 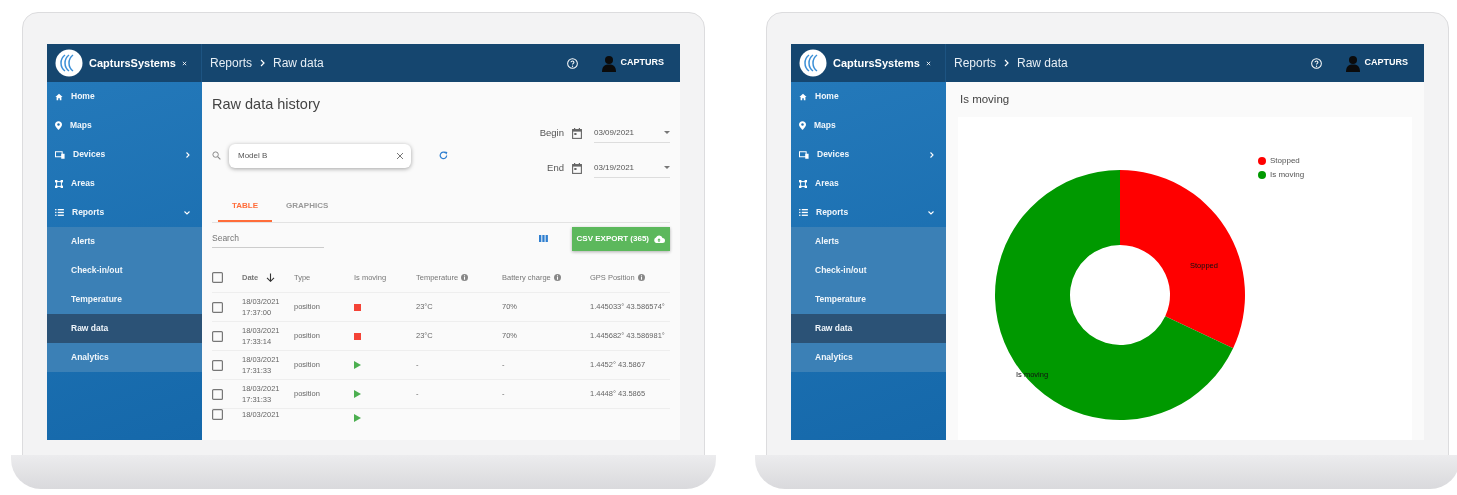 I want to click on tab: GRAPHICS, so click(x=307, y=210).